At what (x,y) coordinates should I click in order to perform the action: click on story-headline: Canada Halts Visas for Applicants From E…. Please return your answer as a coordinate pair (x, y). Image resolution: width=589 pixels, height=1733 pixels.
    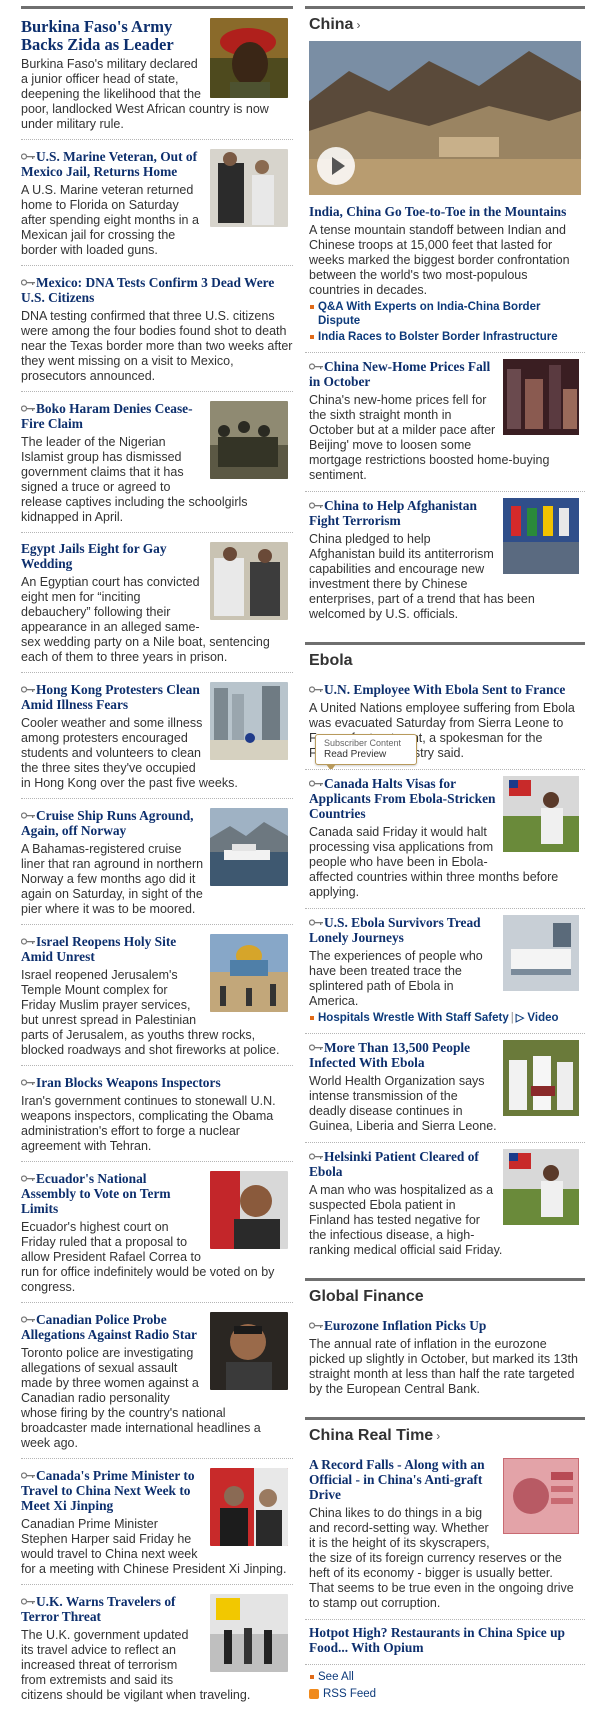
    Looking at the image, I should click on (402, 798).